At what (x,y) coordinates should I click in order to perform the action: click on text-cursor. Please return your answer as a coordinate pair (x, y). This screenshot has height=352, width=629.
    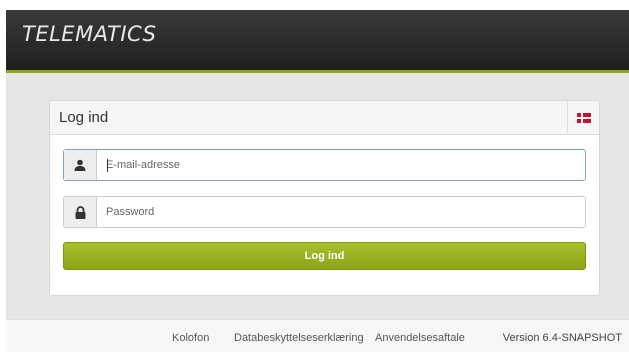
    Looking at the image, I should click on (107, 165).